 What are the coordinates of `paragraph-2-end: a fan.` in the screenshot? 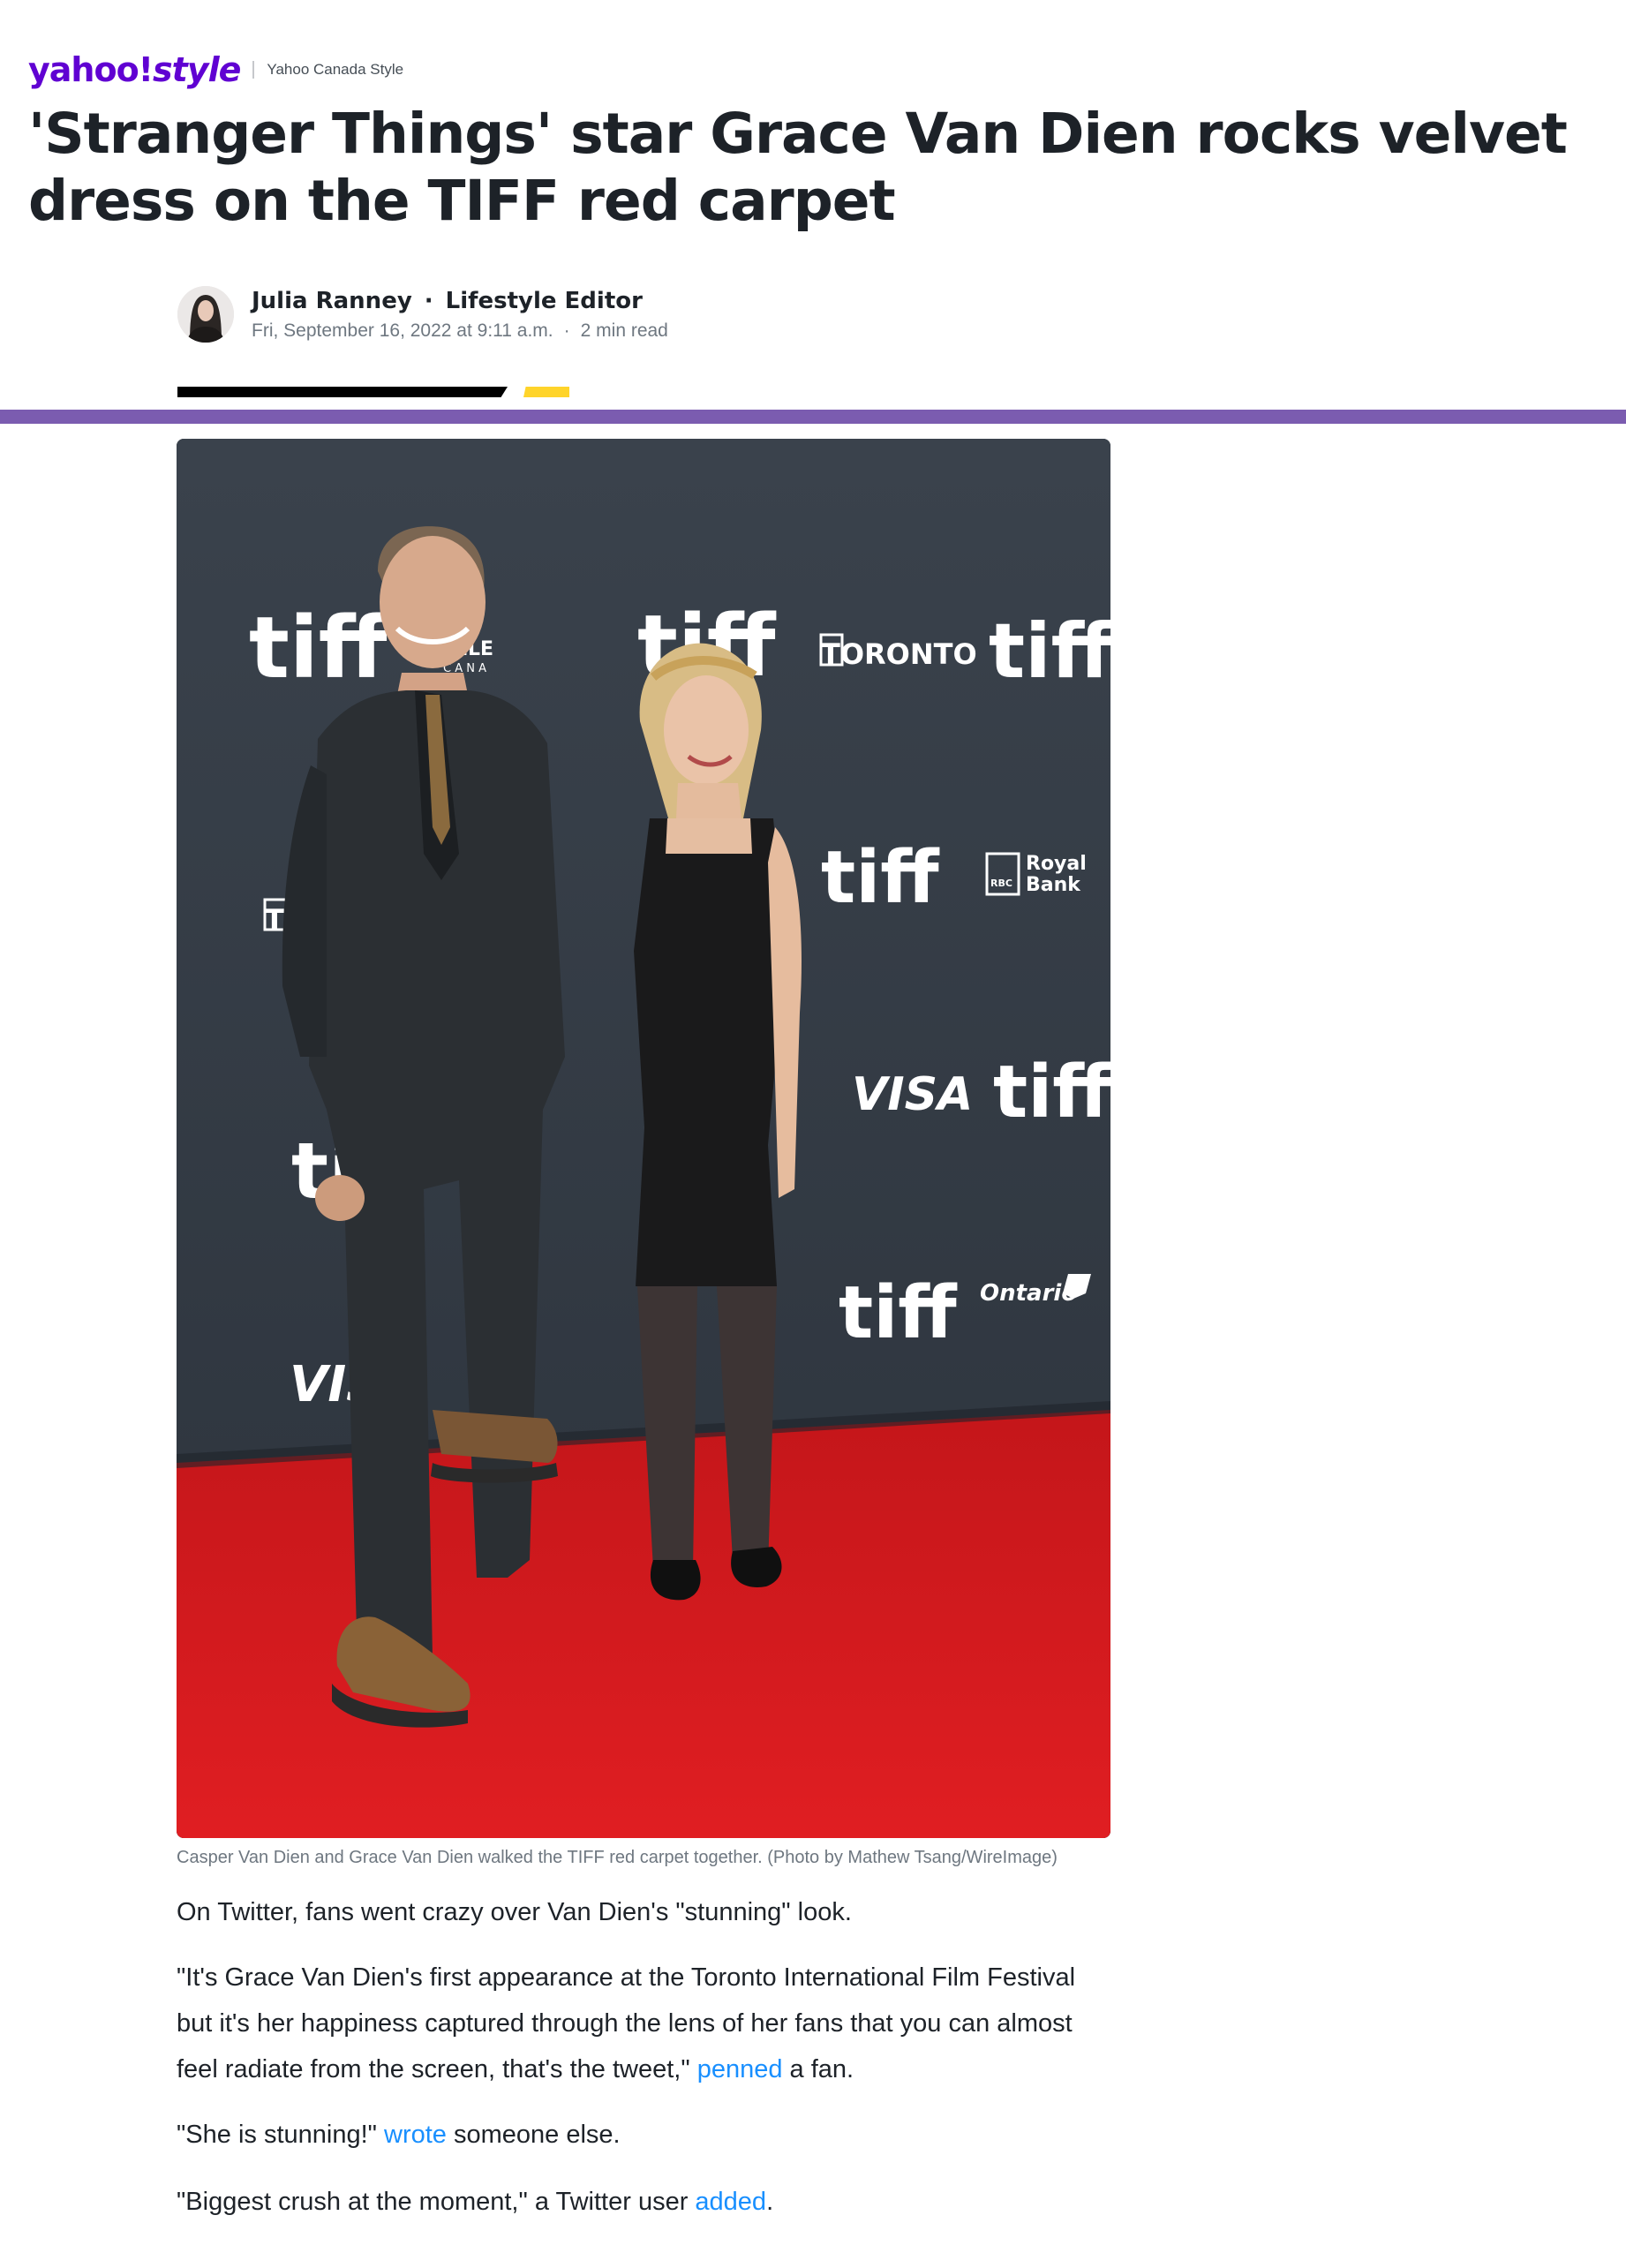 It's located at (818, 2069).